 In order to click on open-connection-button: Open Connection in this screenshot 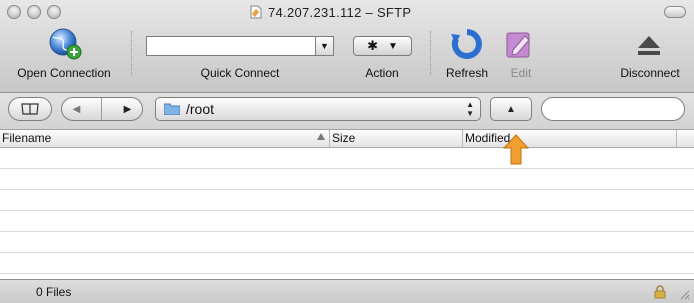, I will do `click(64, 56)`.